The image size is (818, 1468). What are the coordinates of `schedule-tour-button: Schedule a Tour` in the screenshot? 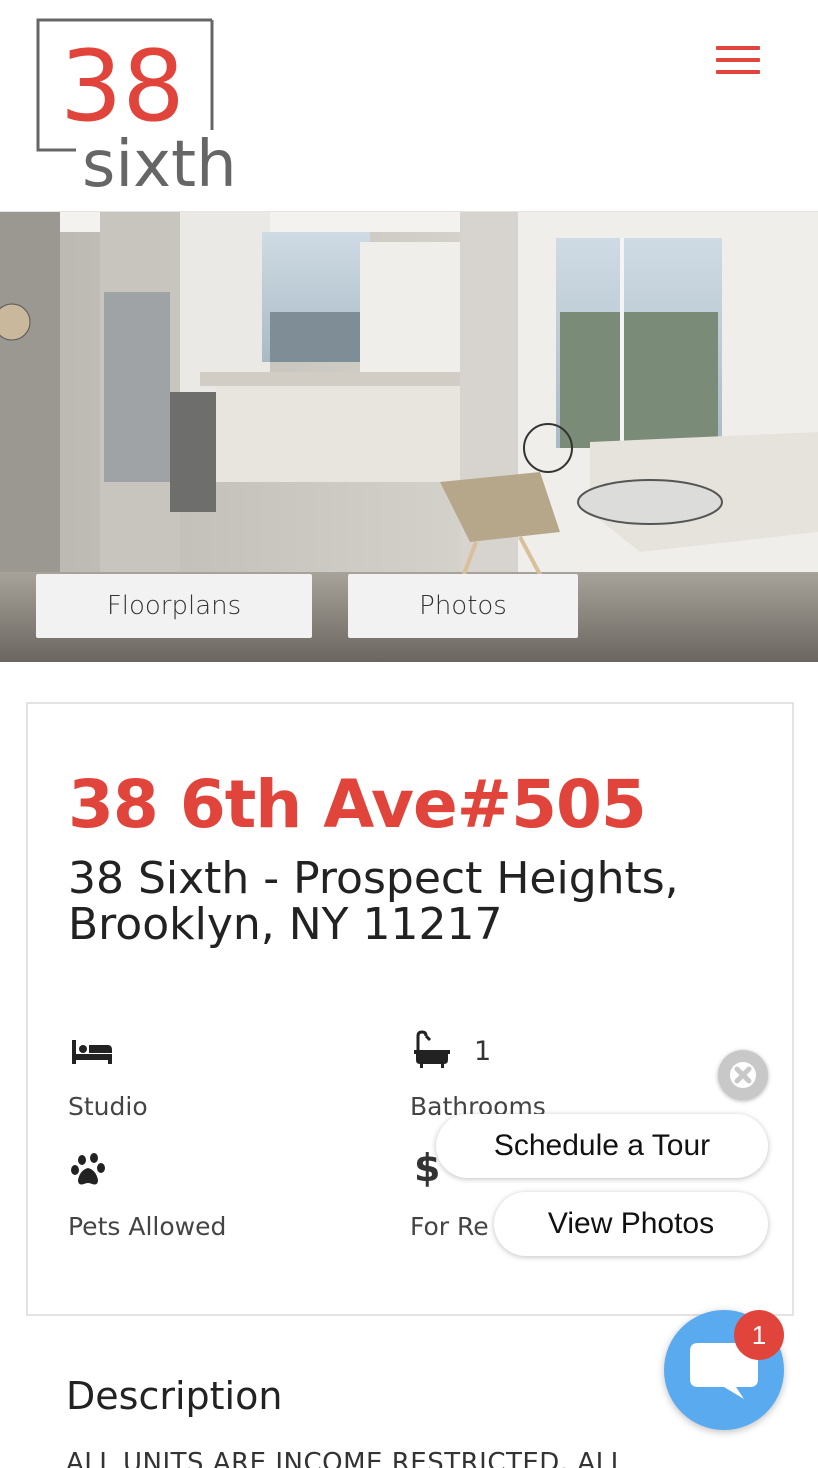 It's located at (602, 1146).